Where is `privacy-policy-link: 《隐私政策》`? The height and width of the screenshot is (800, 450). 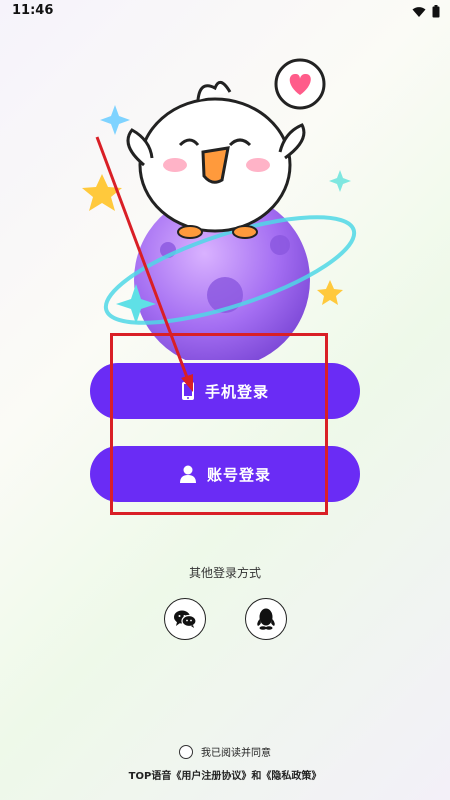 privacy-policy-link: 《隐私政策》 is located at coordinates (291, 776).